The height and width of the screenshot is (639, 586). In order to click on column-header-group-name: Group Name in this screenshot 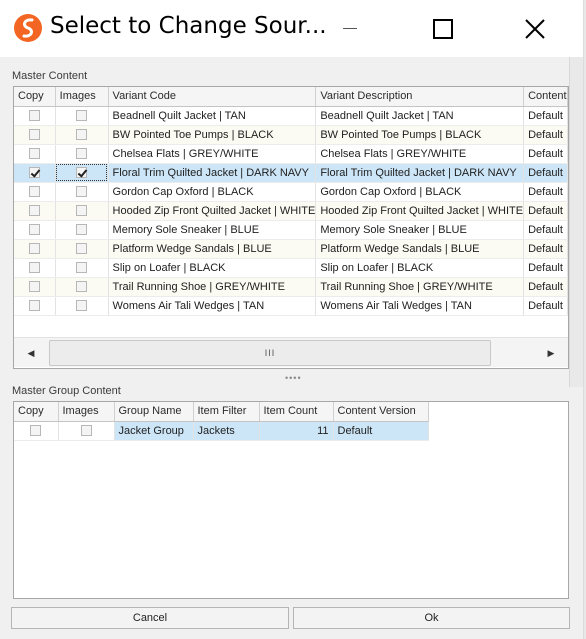, I will do `click(154, 412)`.